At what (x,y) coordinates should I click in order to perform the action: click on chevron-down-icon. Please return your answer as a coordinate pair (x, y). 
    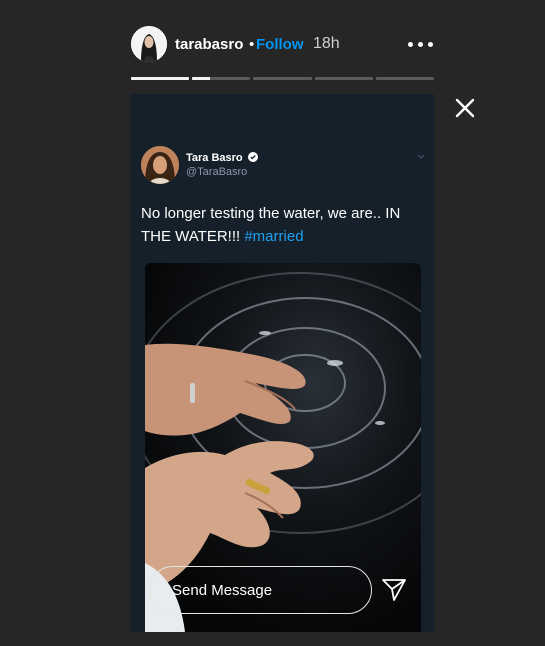
    Looking at the image, I should click on (421, 156).